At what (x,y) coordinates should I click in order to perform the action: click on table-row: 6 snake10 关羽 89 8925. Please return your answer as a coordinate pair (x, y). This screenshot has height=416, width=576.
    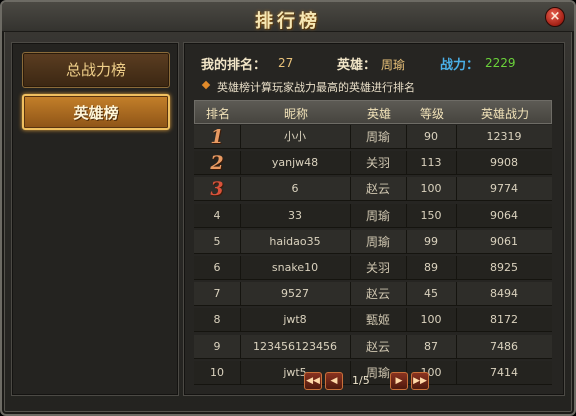
    Looking at the image, I should click on (373, 268).